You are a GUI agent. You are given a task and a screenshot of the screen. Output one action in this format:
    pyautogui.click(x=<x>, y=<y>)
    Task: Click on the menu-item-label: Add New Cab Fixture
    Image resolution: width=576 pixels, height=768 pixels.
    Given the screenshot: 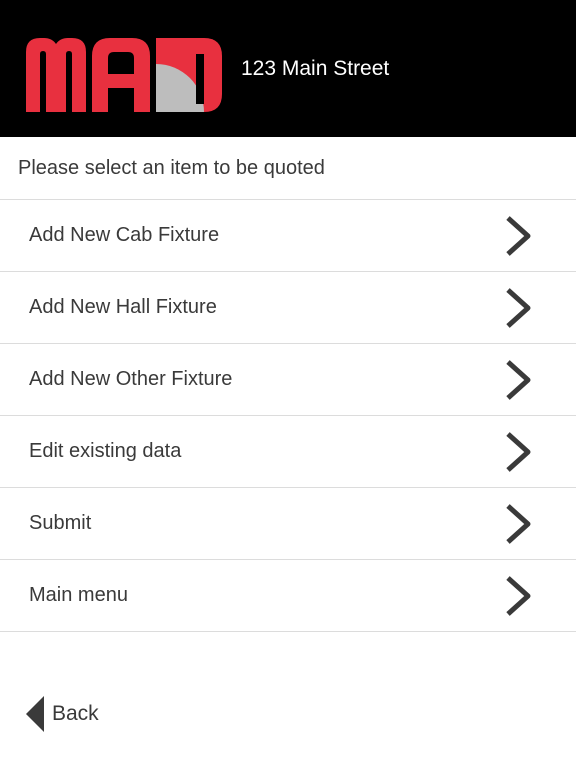 What is the action you would take?
    pyautogui.click(x=124, y=235)
    